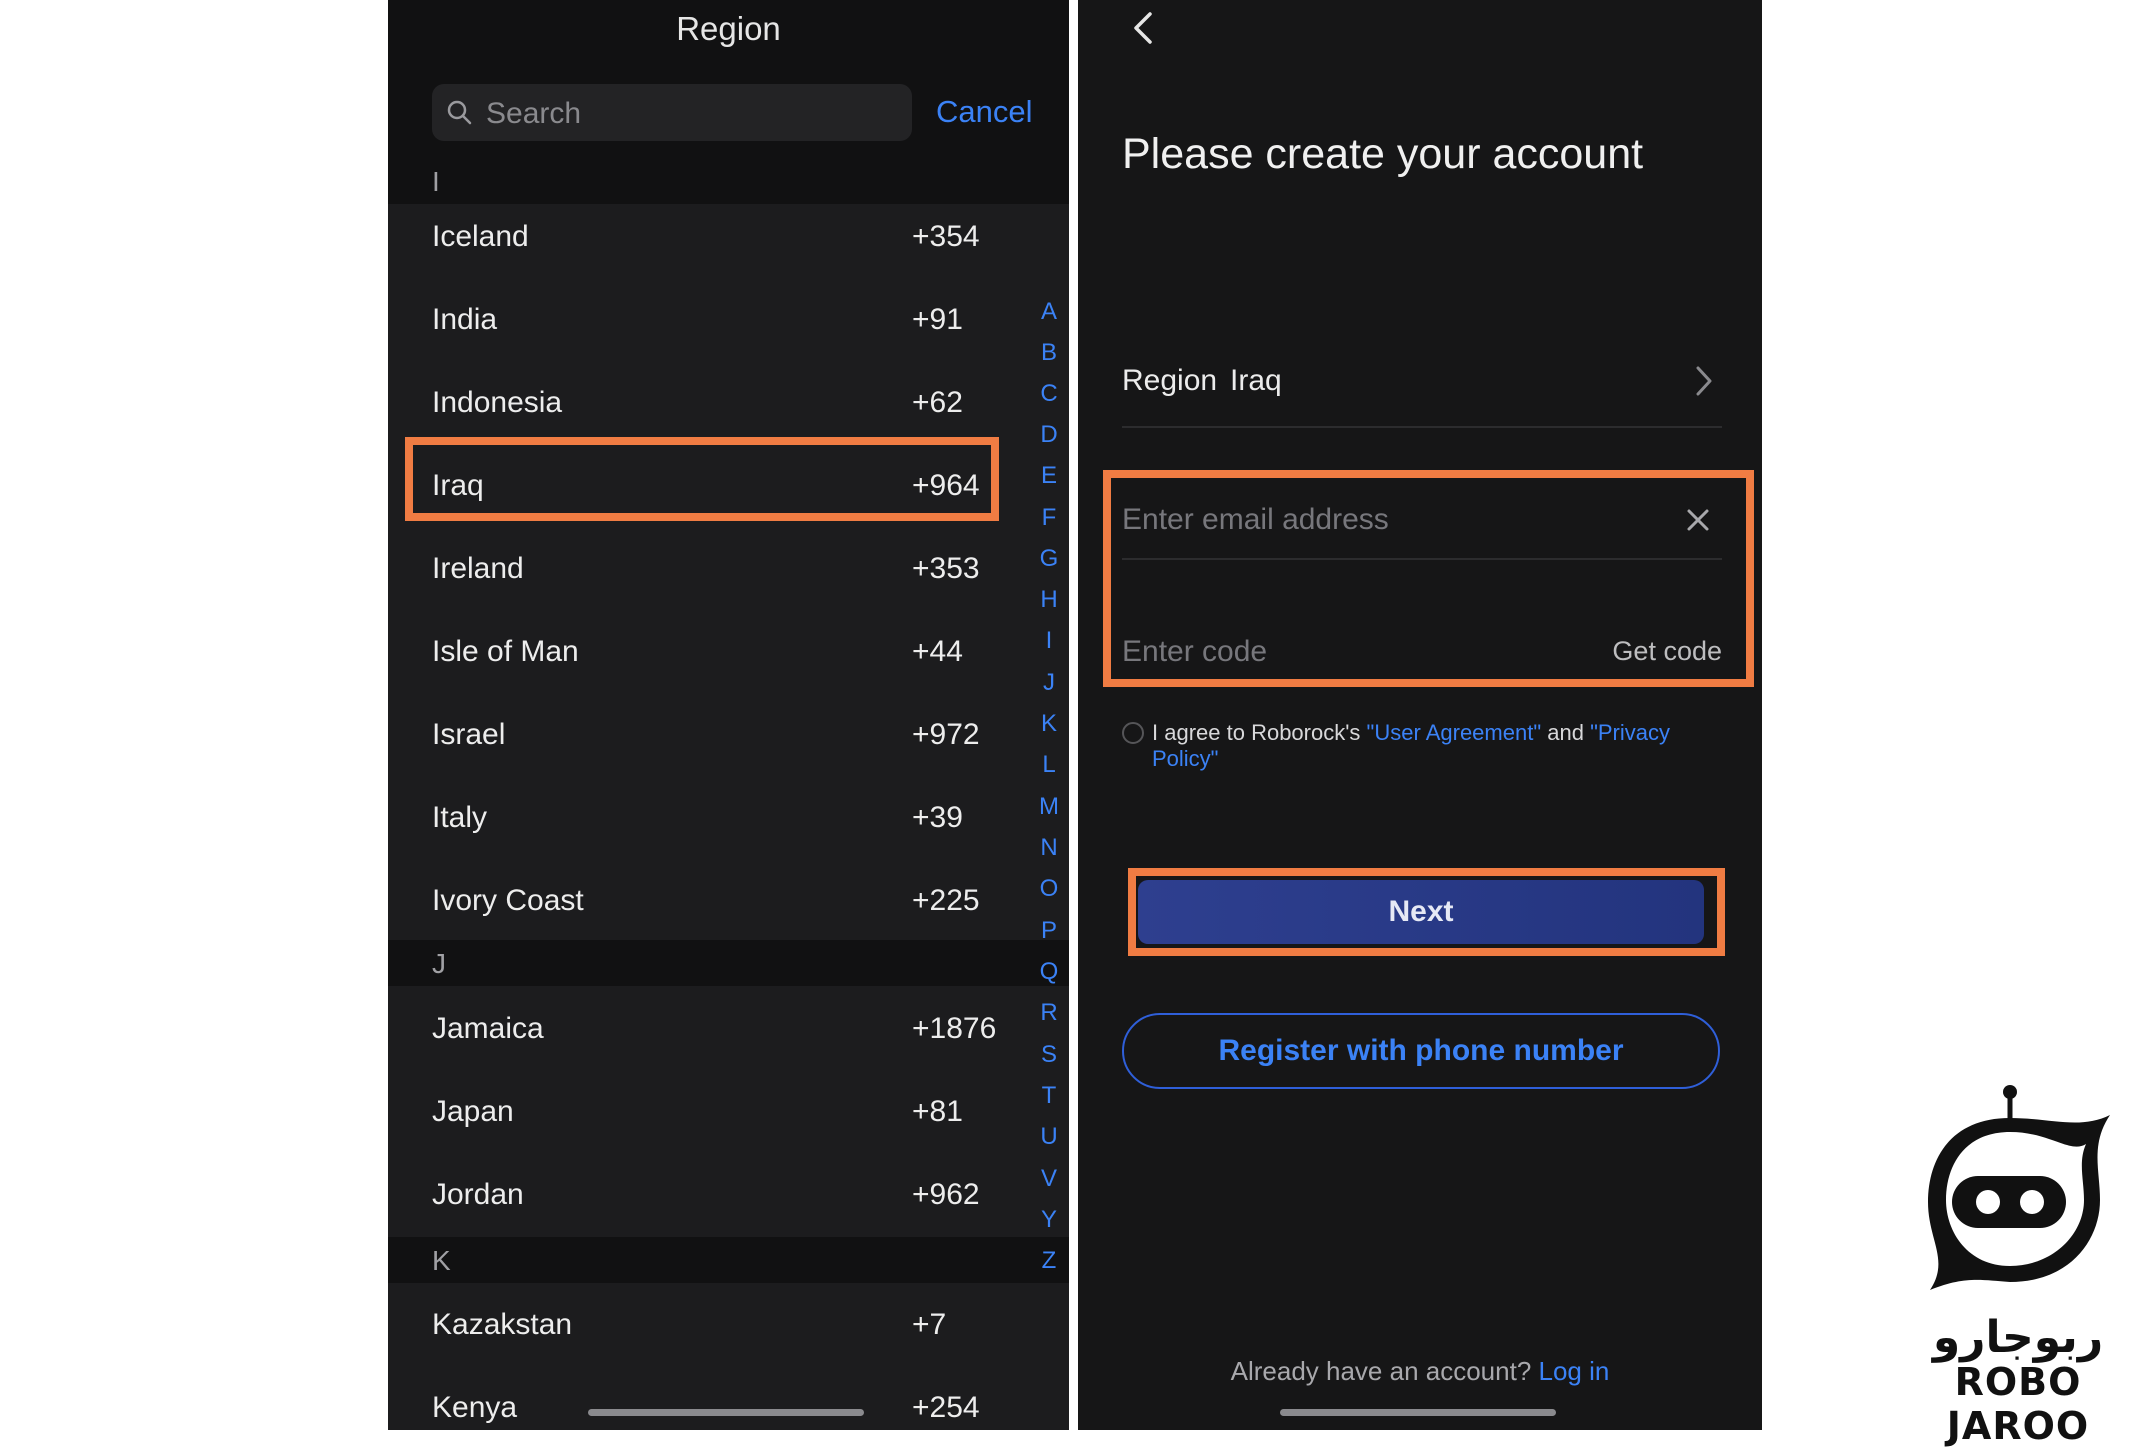 Image resolution: width=2150 pixels, height=1448 pixels. Describe the element at coordinates (1383, 154) in the screenshot. I see `page-title: Please create your account` at that location.